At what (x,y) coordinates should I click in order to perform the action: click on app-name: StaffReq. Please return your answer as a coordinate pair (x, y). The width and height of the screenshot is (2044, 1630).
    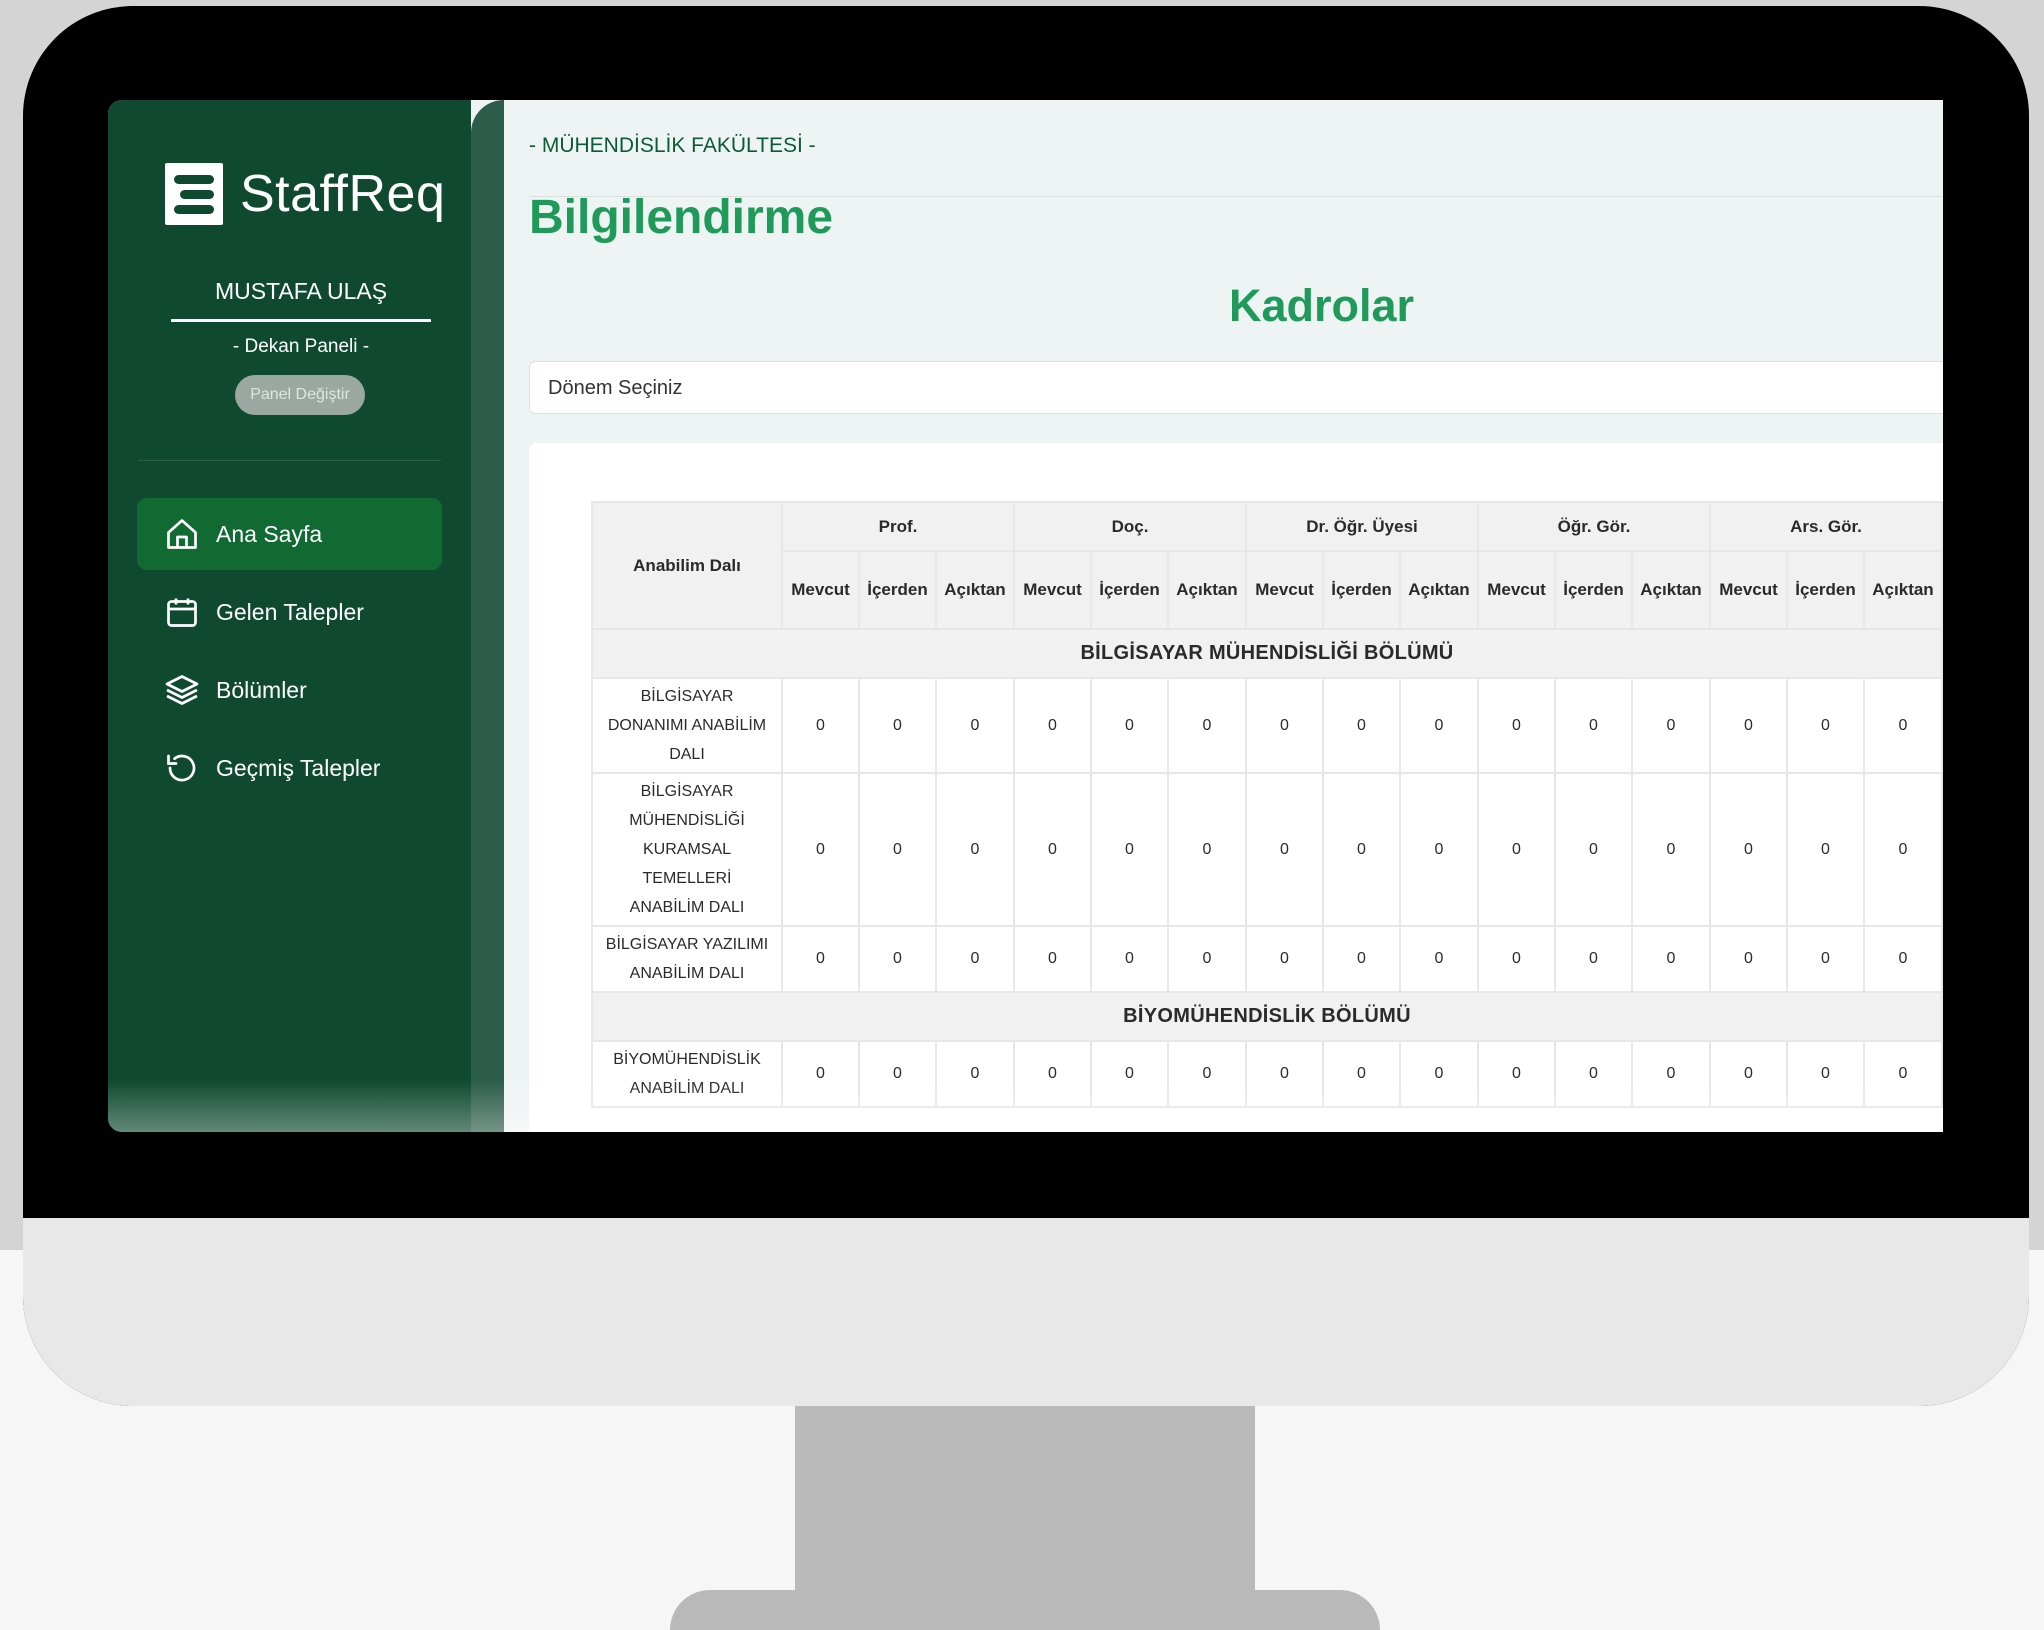
    Looking at the image, I should click on (343, 194).